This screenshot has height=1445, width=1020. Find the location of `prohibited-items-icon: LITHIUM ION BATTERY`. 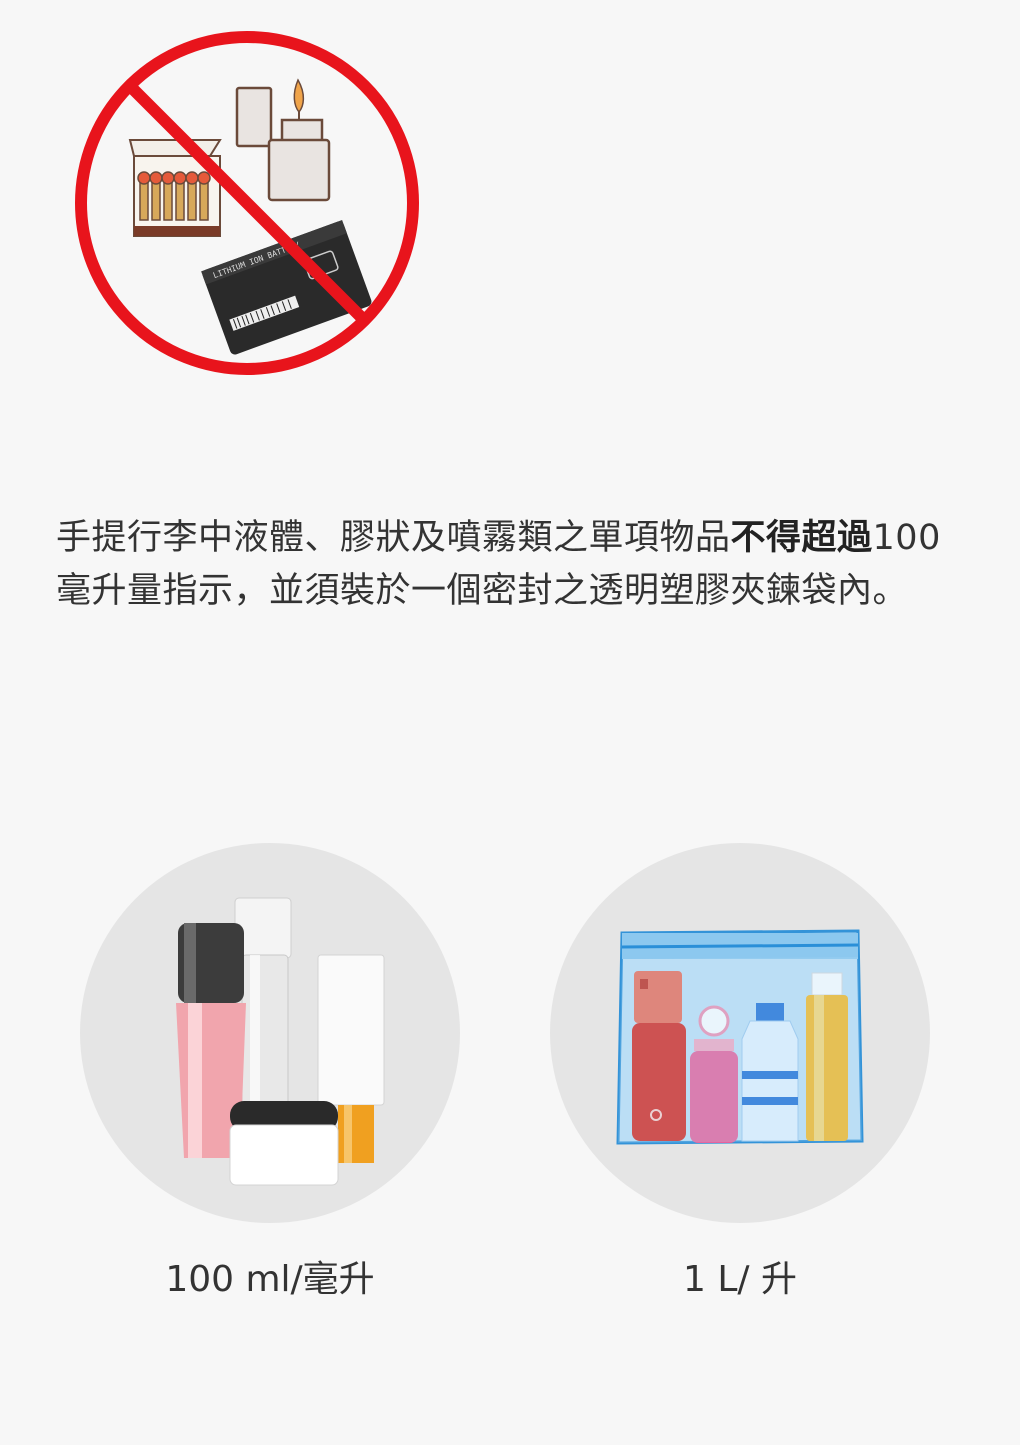

prohibited-items-icon: LITHIUM ION BATTERY is located at coordinates (247, 203).